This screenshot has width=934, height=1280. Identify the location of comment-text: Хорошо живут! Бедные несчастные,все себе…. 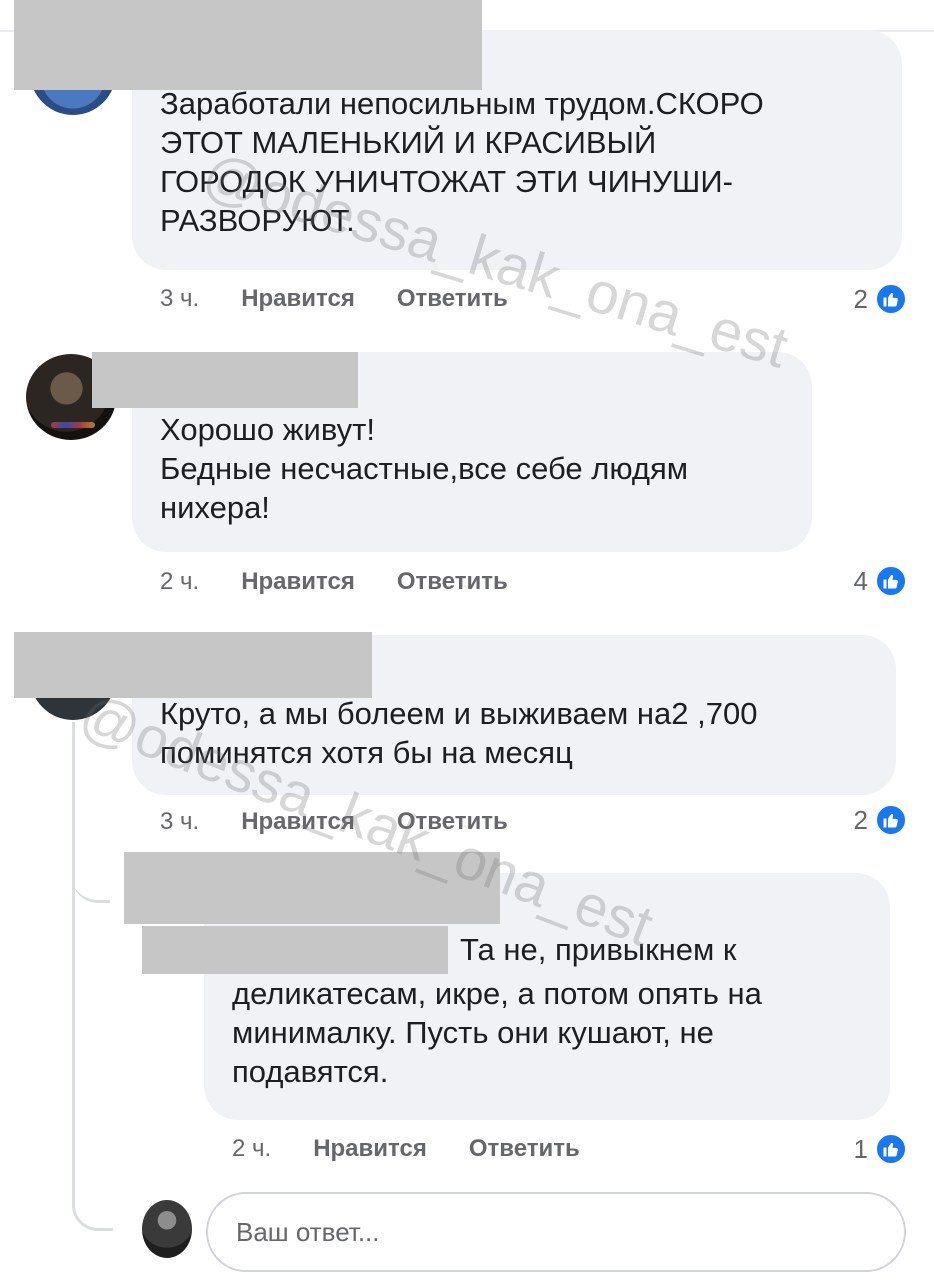
(424, 468).